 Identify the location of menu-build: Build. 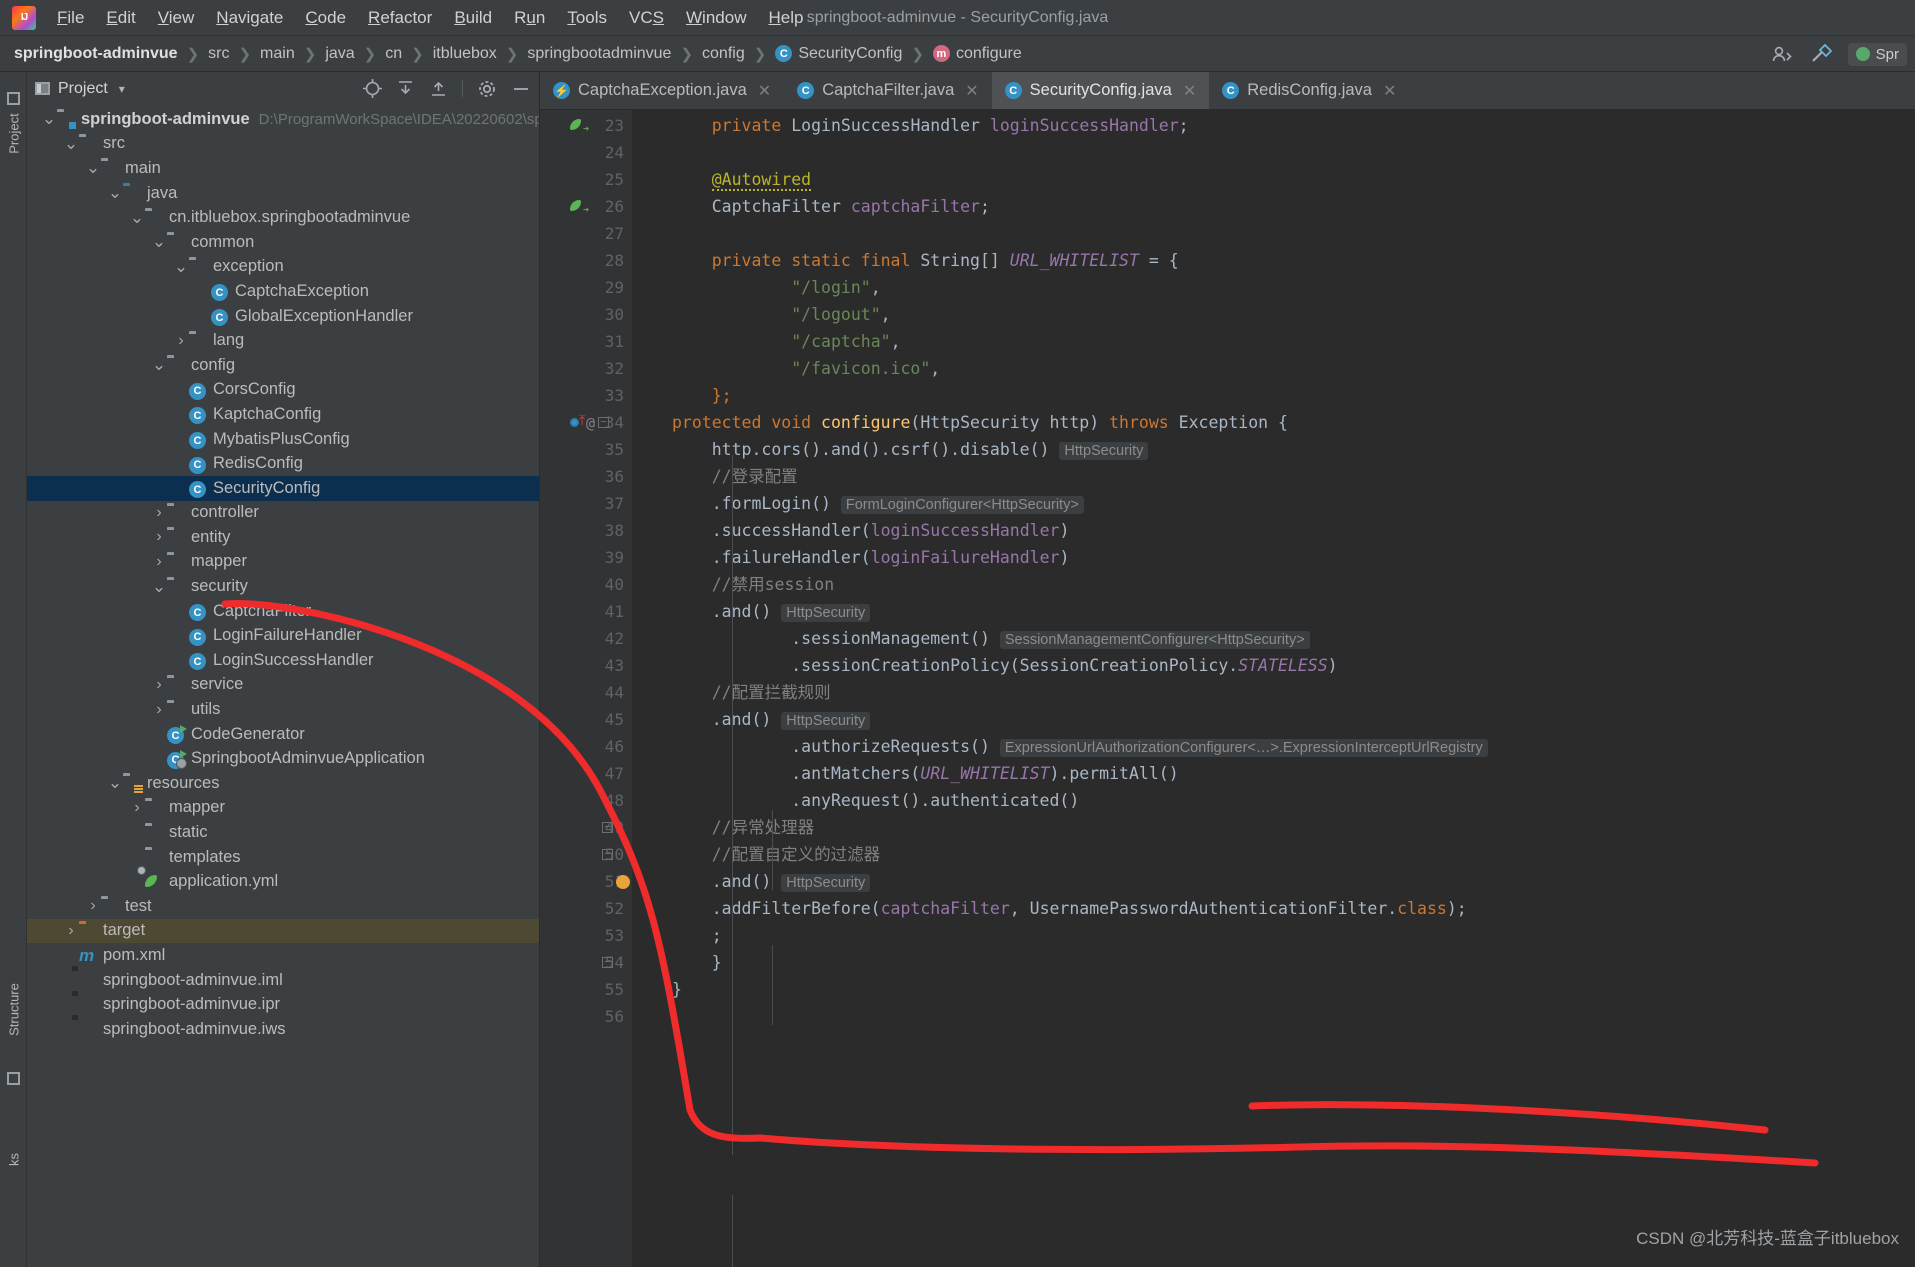
(473, 18).